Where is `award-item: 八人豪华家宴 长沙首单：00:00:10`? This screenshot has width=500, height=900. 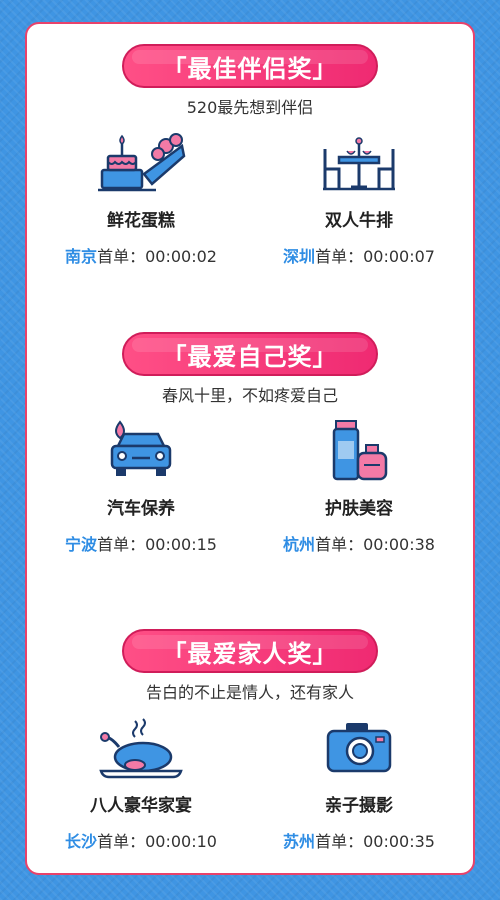
award-item: 八人豪华家宴 长沙首单：00:00:10 is located at coordinates (141, 782).